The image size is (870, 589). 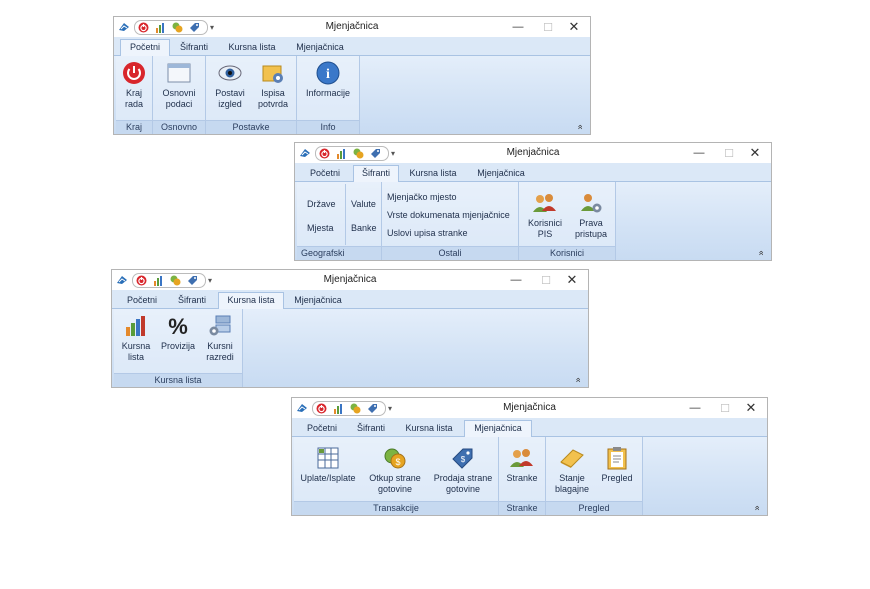 I want to click on pregled-button: Pregled, so click(x=617, y=464).